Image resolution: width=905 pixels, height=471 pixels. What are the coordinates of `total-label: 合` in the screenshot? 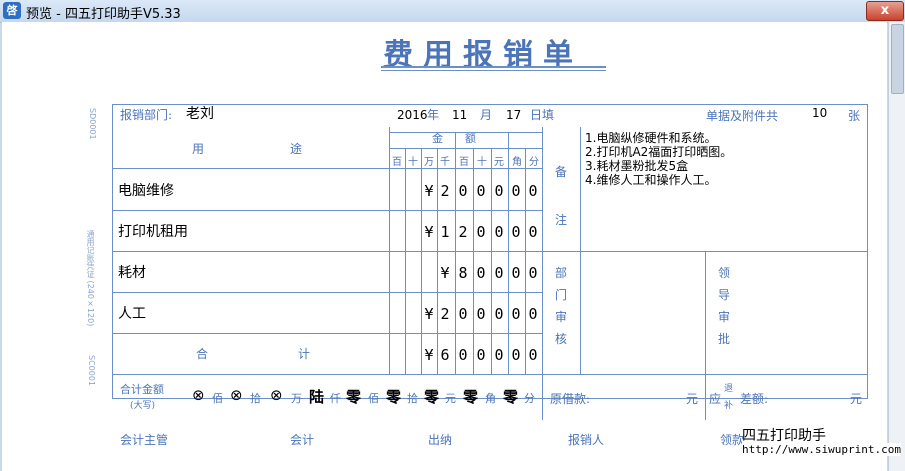 It's located at (202, 354).